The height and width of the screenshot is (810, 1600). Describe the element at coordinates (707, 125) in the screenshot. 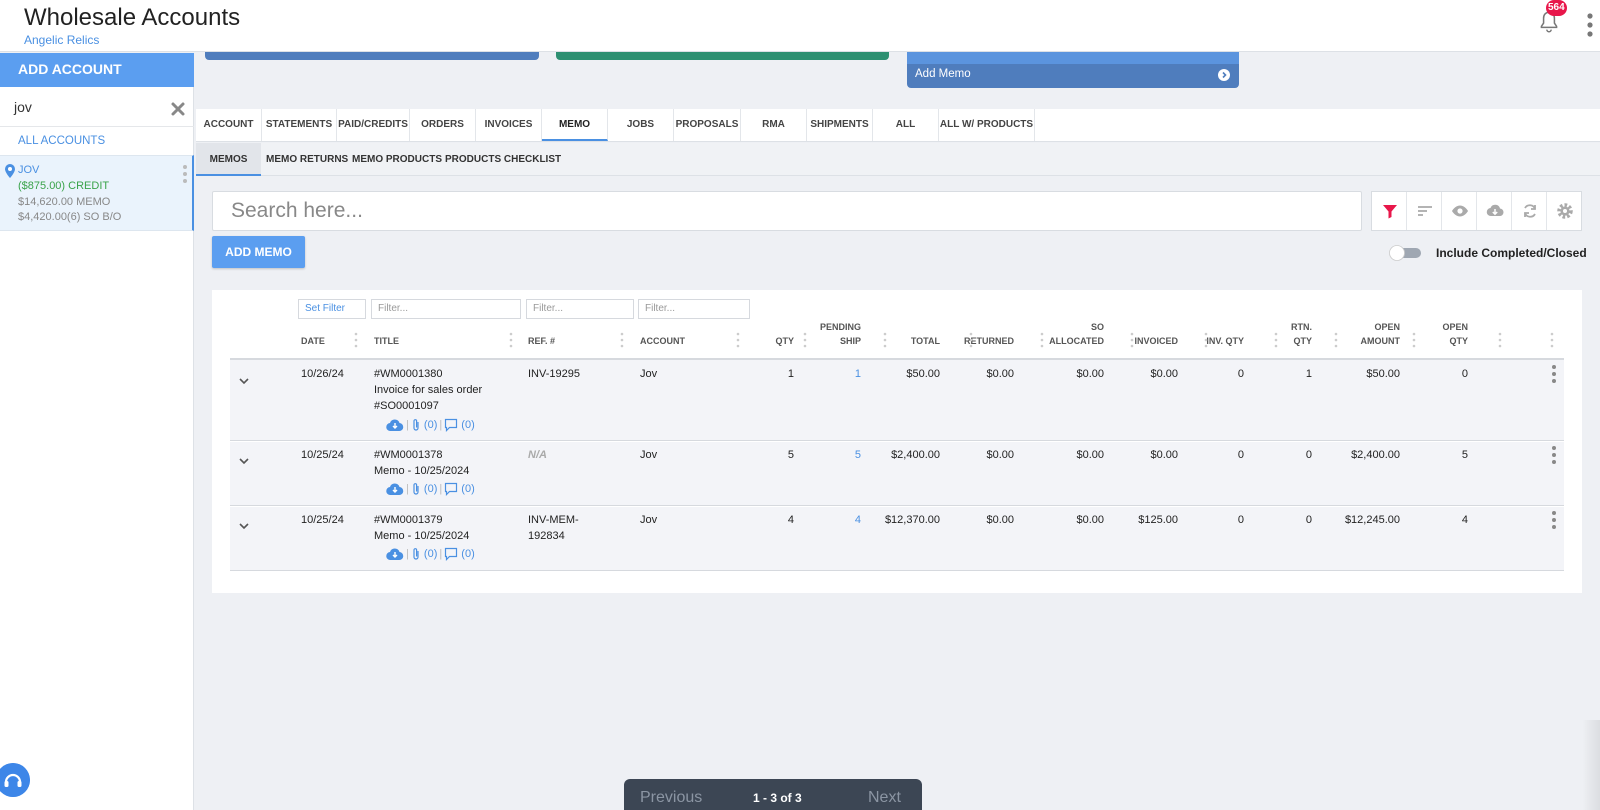

I see `tab-proposals: PROPOSALS` at that location.